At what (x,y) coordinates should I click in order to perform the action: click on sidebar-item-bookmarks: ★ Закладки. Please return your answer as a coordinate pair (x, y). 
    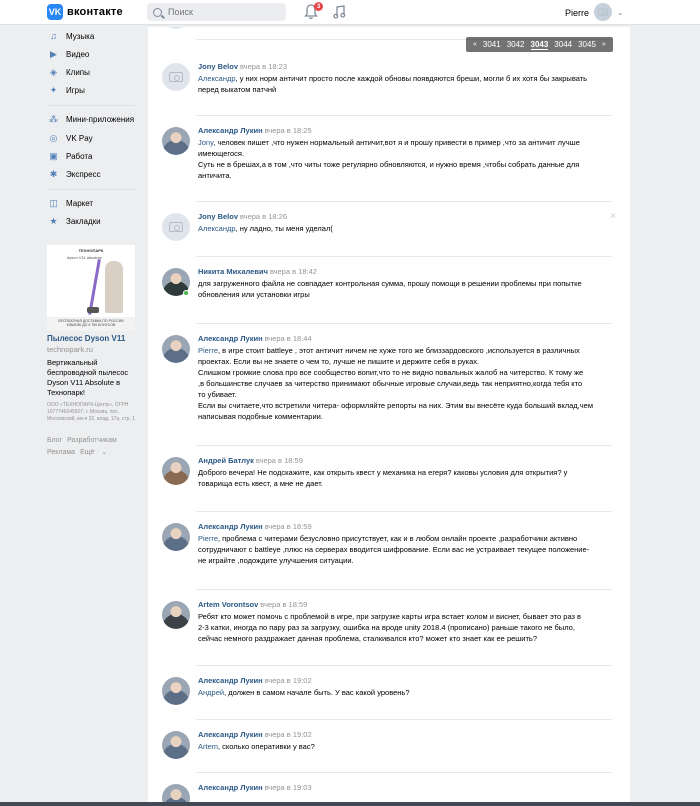
    Looking at the image, I should click on (94, 222).